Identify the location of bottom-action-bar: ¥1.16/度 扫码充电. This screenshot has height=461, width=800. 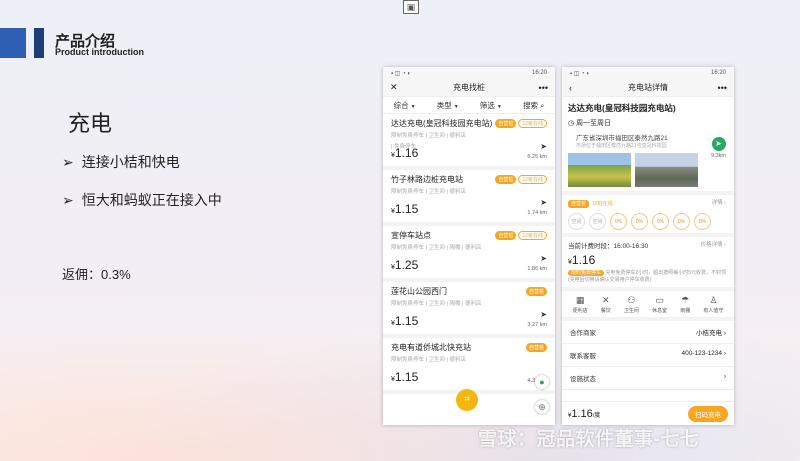
(648, 413).